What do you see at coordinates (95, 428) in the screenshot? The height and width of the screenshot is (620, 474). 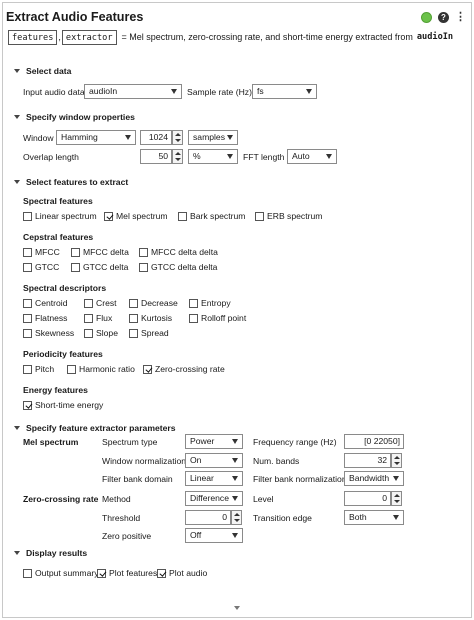 I see `section-extractor-parameters: Specify feature extractor parameters` at bounding box center [95, 428].